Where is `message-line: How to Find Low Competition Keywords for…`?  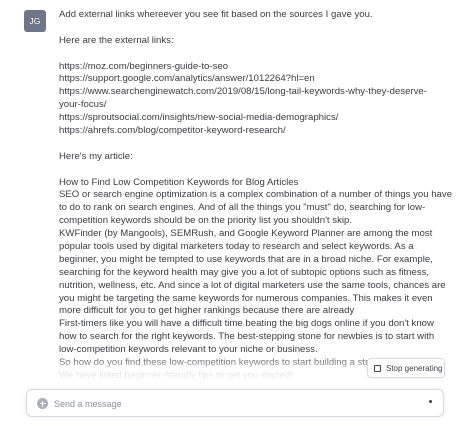
message-line: How to Find Low Competition Keywords for… is located at coordinates (179, 182).